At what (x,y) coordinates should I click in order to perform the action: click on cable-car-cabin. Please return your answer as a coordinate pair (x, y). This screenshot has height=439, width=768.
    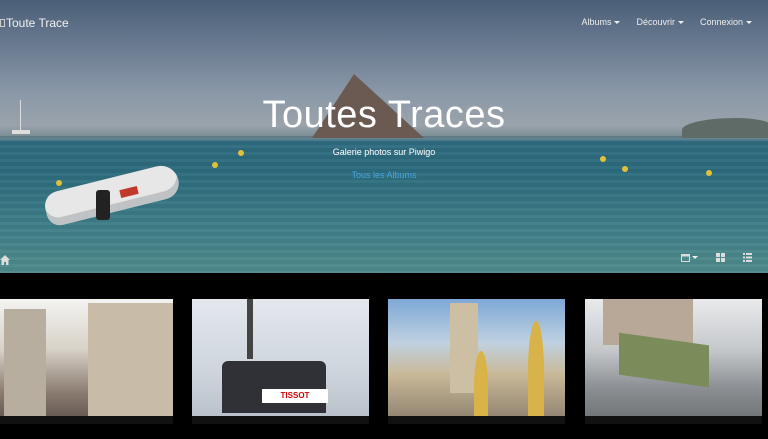
    Looking at the image, I should click on (274, 387).